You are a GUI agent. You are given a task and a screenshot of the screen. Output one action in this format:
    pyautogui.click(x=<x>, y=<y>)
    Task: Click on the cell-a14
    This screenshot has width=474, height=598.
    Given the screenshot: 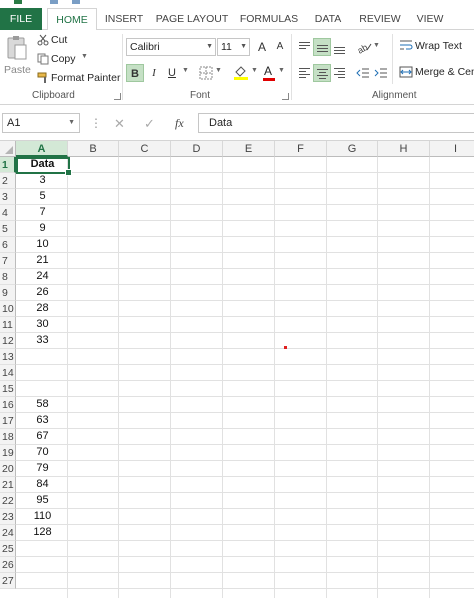 What is the action you would take?
    pyautogui.click(x=42, y=372)
    